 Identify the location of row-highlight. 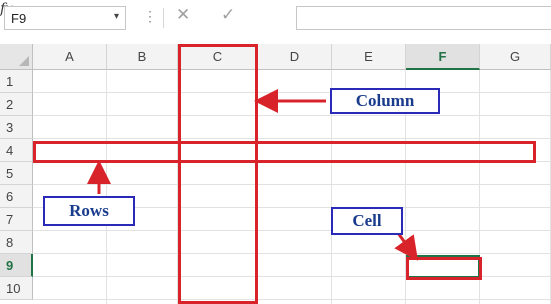
(284, 152).